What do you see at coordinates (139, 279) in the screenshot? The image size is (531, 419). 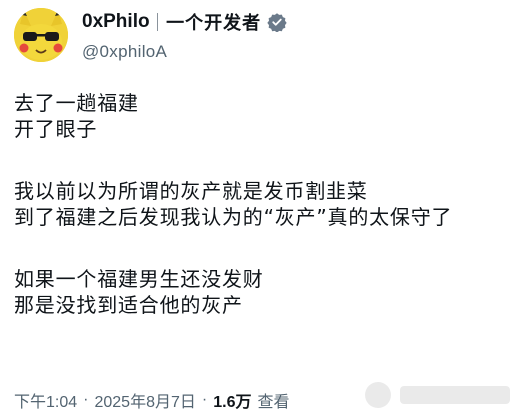 I see `tweet-text-line: 如果一个福建男生还没发财` at bounding box center [139, 279].